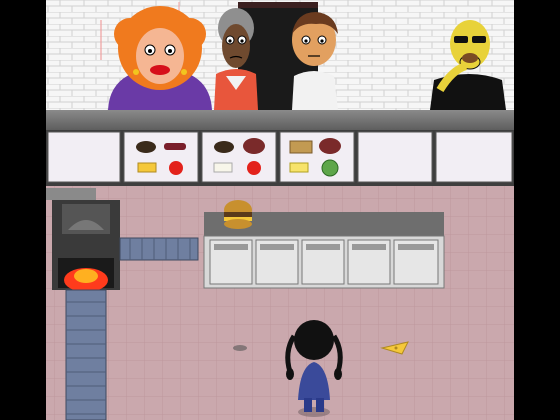 The width and height of the screenshot is (560, 420). Describe the element at coordinates (223, 167) in the screenshot. I see `onion-icon` at that location.